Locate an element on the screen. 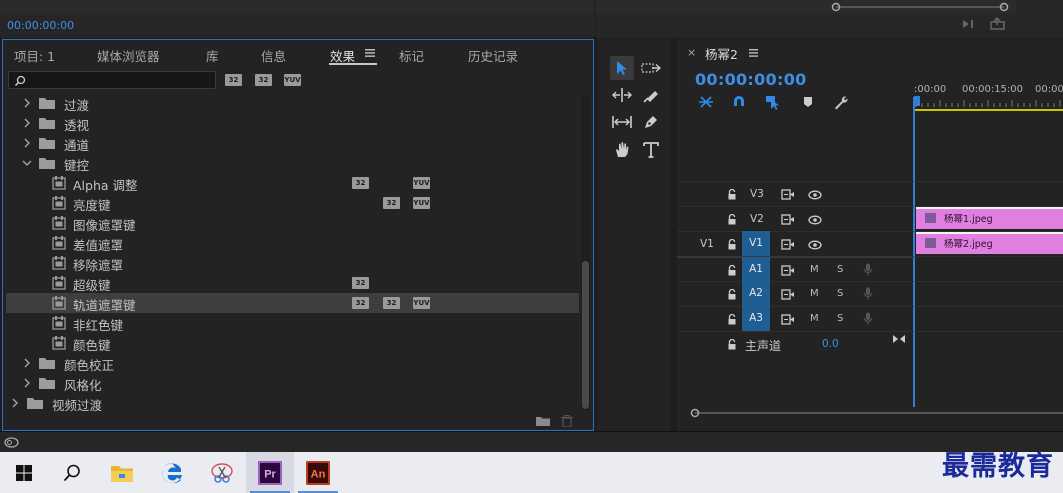 The width and height of the screenshot is (1063, 493). effects-tree-scrollbar is located at coordinates (585, 253).